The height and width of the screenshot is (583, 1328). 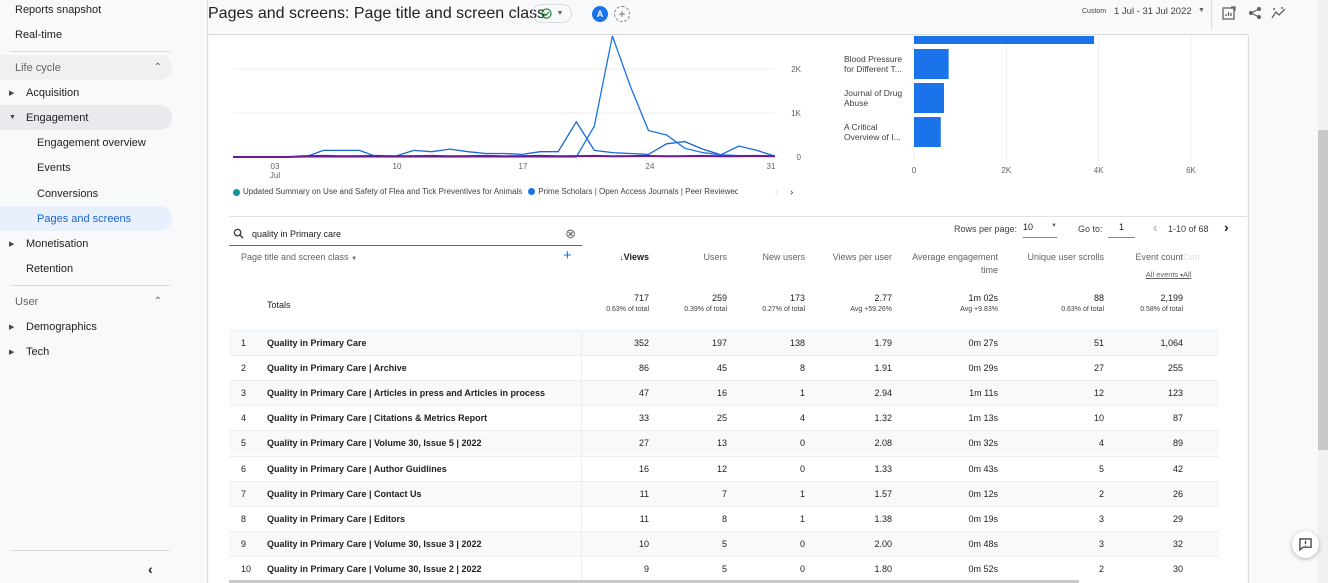 What do you see at coordinates (1121, 230) in the screenshot?
I see `goto-input: 1` at bounding box center [1121, 230].